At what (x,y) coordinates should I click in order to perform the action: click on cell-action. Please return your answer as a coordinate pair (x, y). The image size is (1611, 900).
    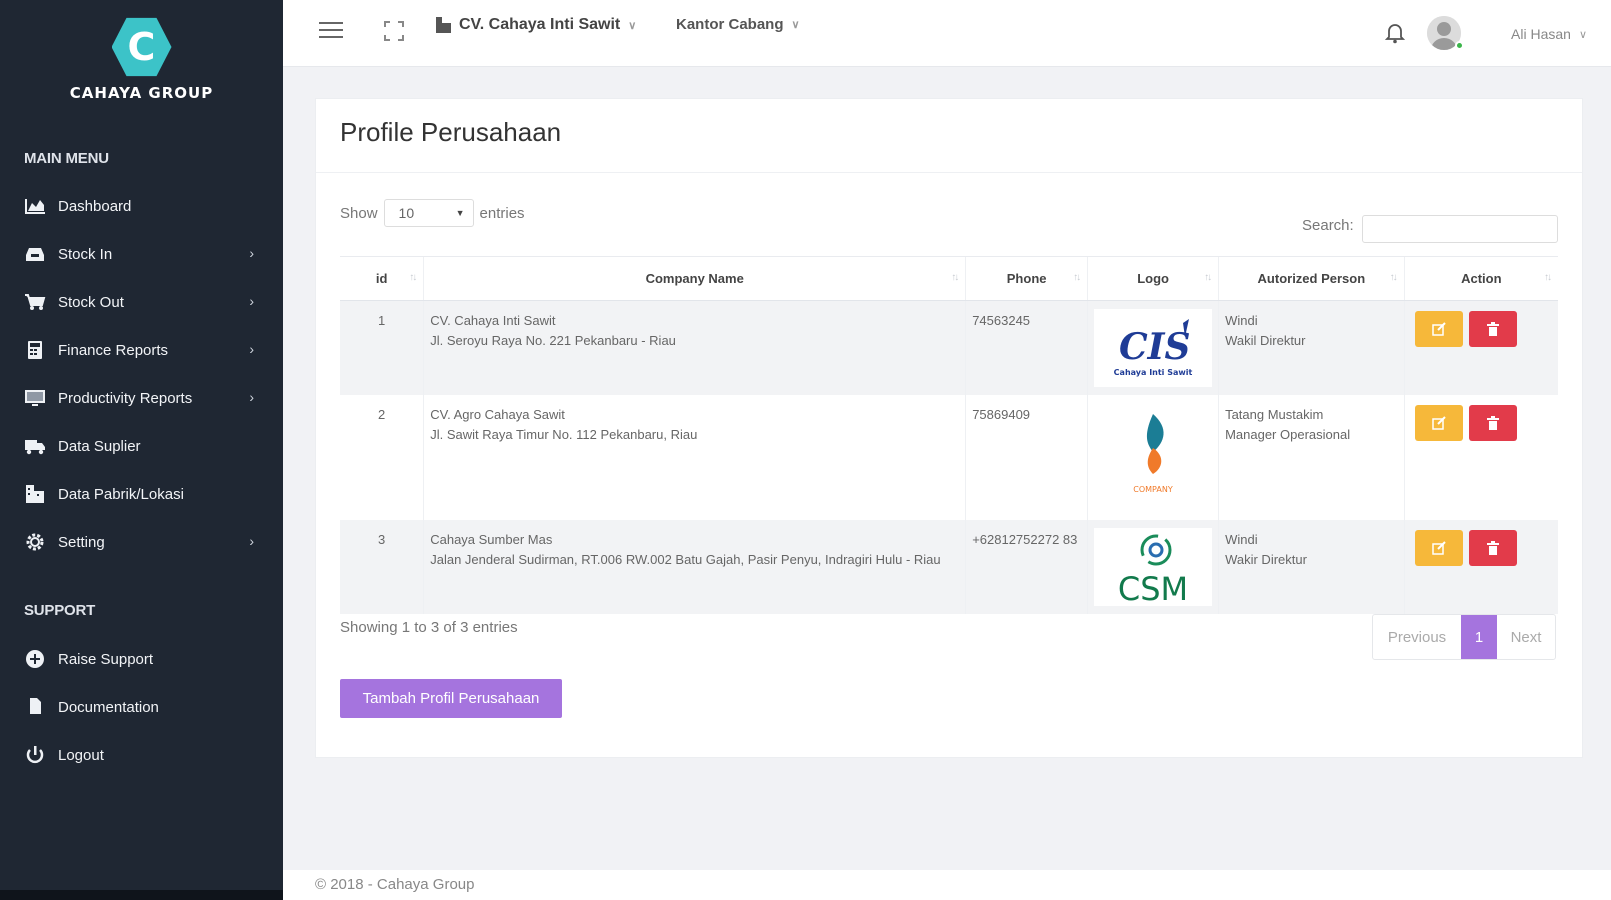
    Looking at the image, I should click on (1480, 347).